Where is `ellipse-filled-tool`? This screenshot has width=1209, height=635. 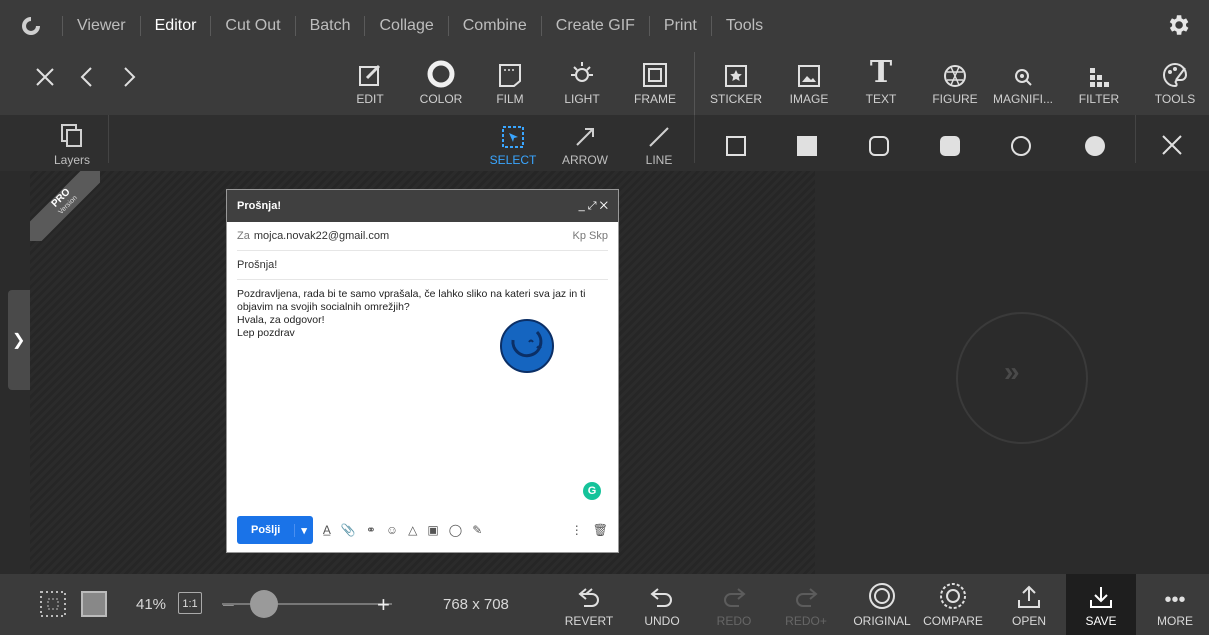
ellipse-filled-tool is located at coordinates (1095, 143).